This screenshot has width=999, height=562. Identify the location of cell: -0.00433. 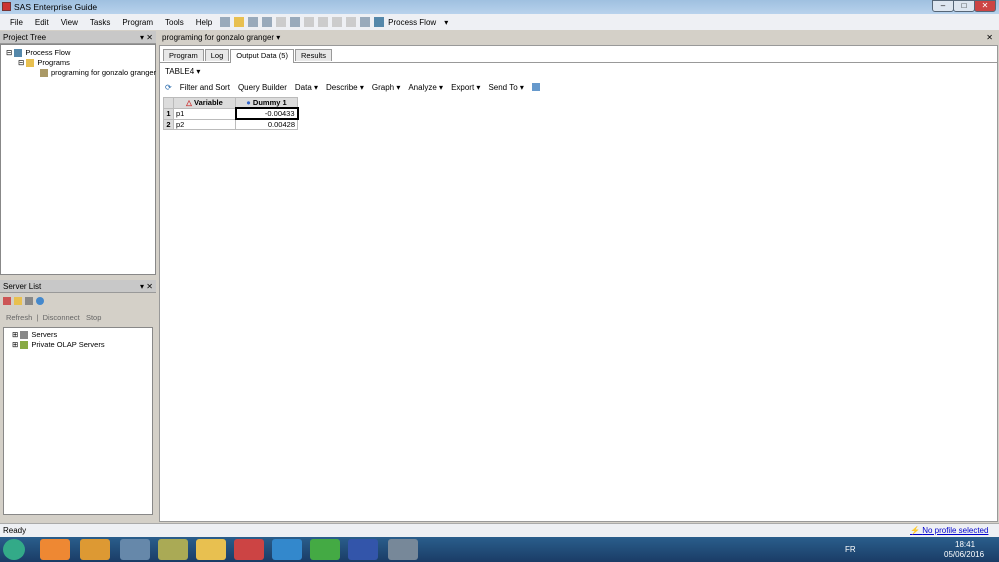
(266, 113).